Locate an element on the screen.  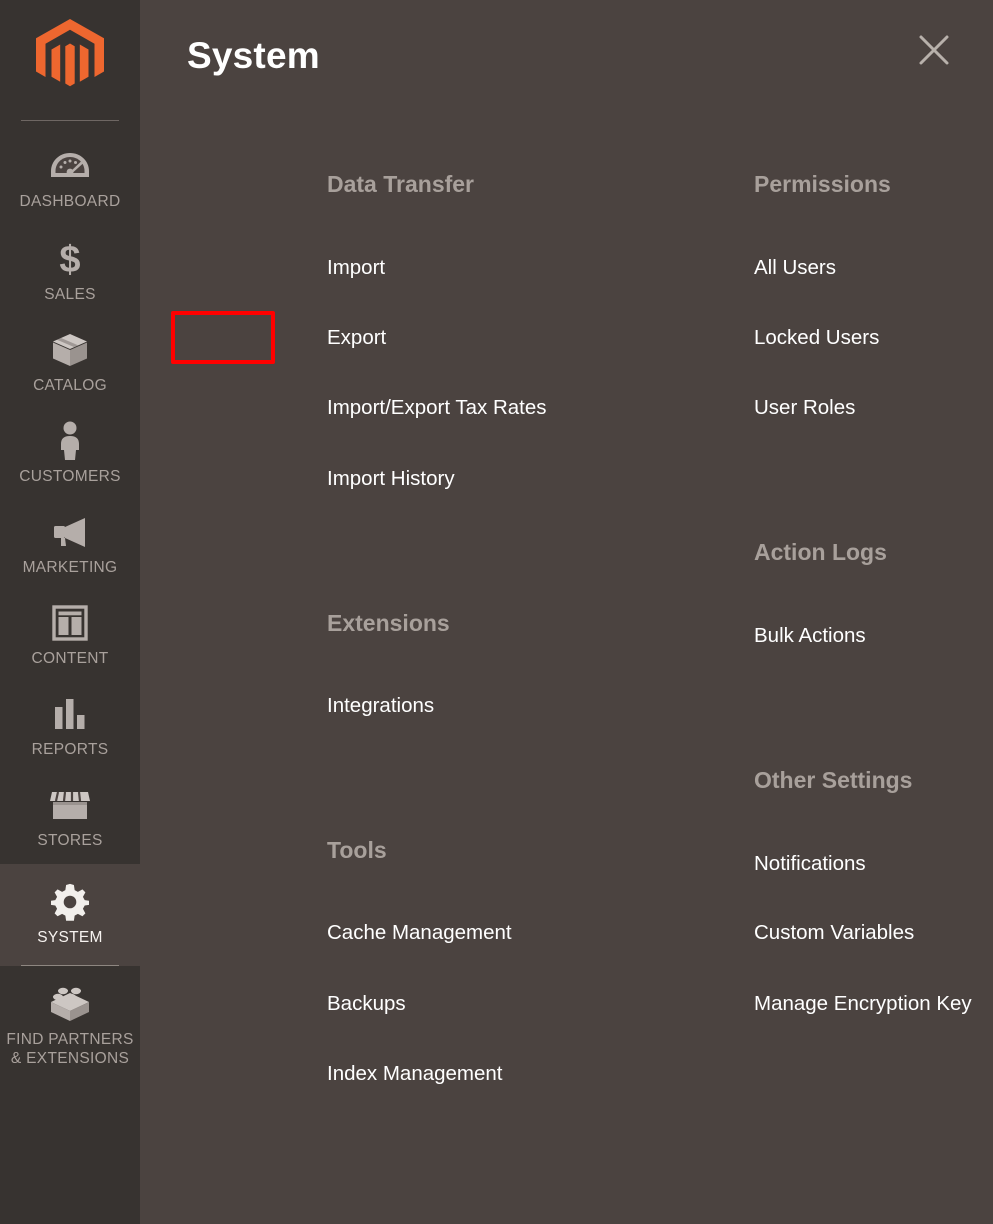
menu-item-manage-encryption-key: Manage Encryption Key is located at coordinates (863, 1004).